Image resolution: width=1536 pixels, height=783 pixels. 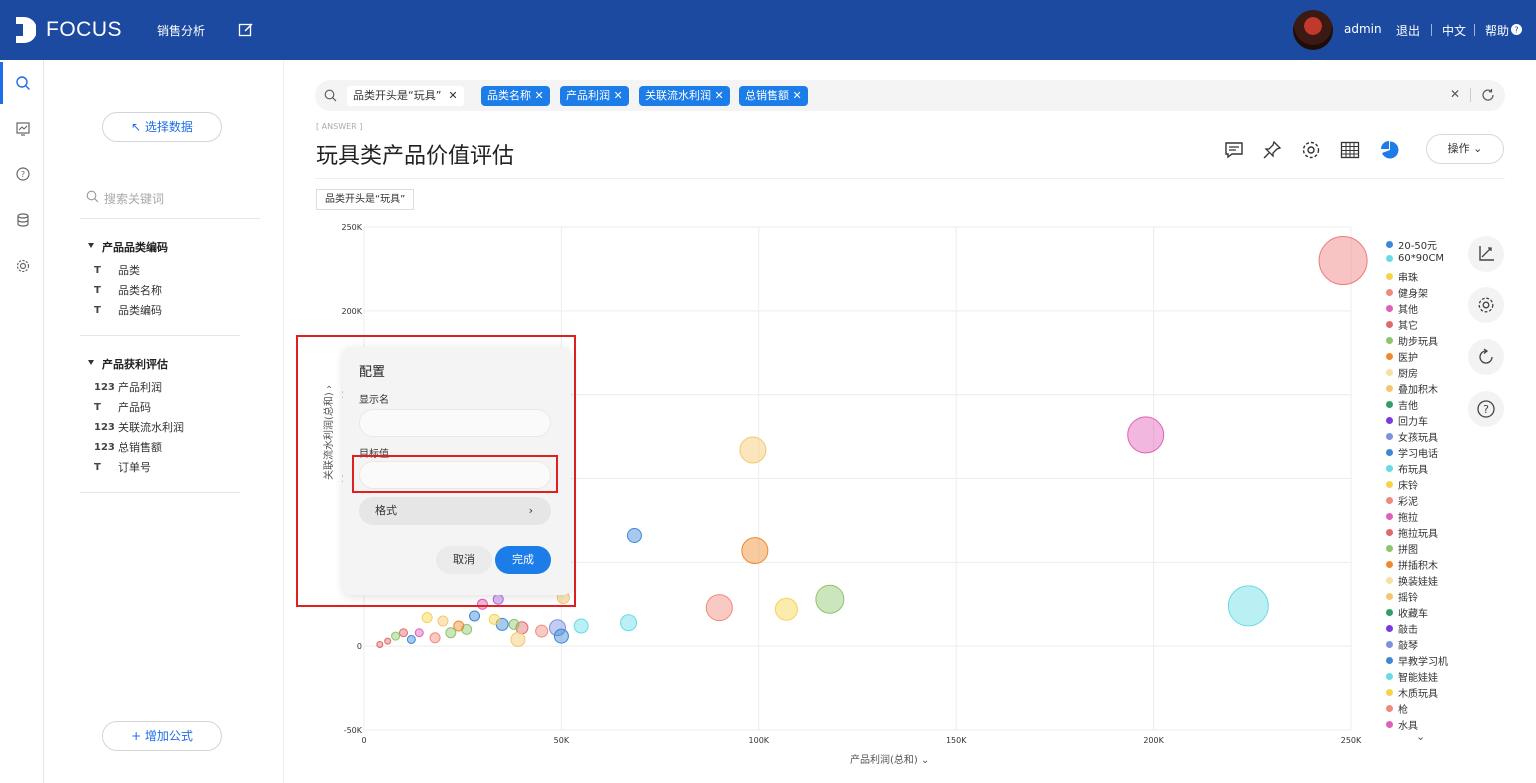 What do you see at coordinates (1402, 596) in the screenshot?
I see `legend-item: 摇铃` at bounding box center [1402, 596].